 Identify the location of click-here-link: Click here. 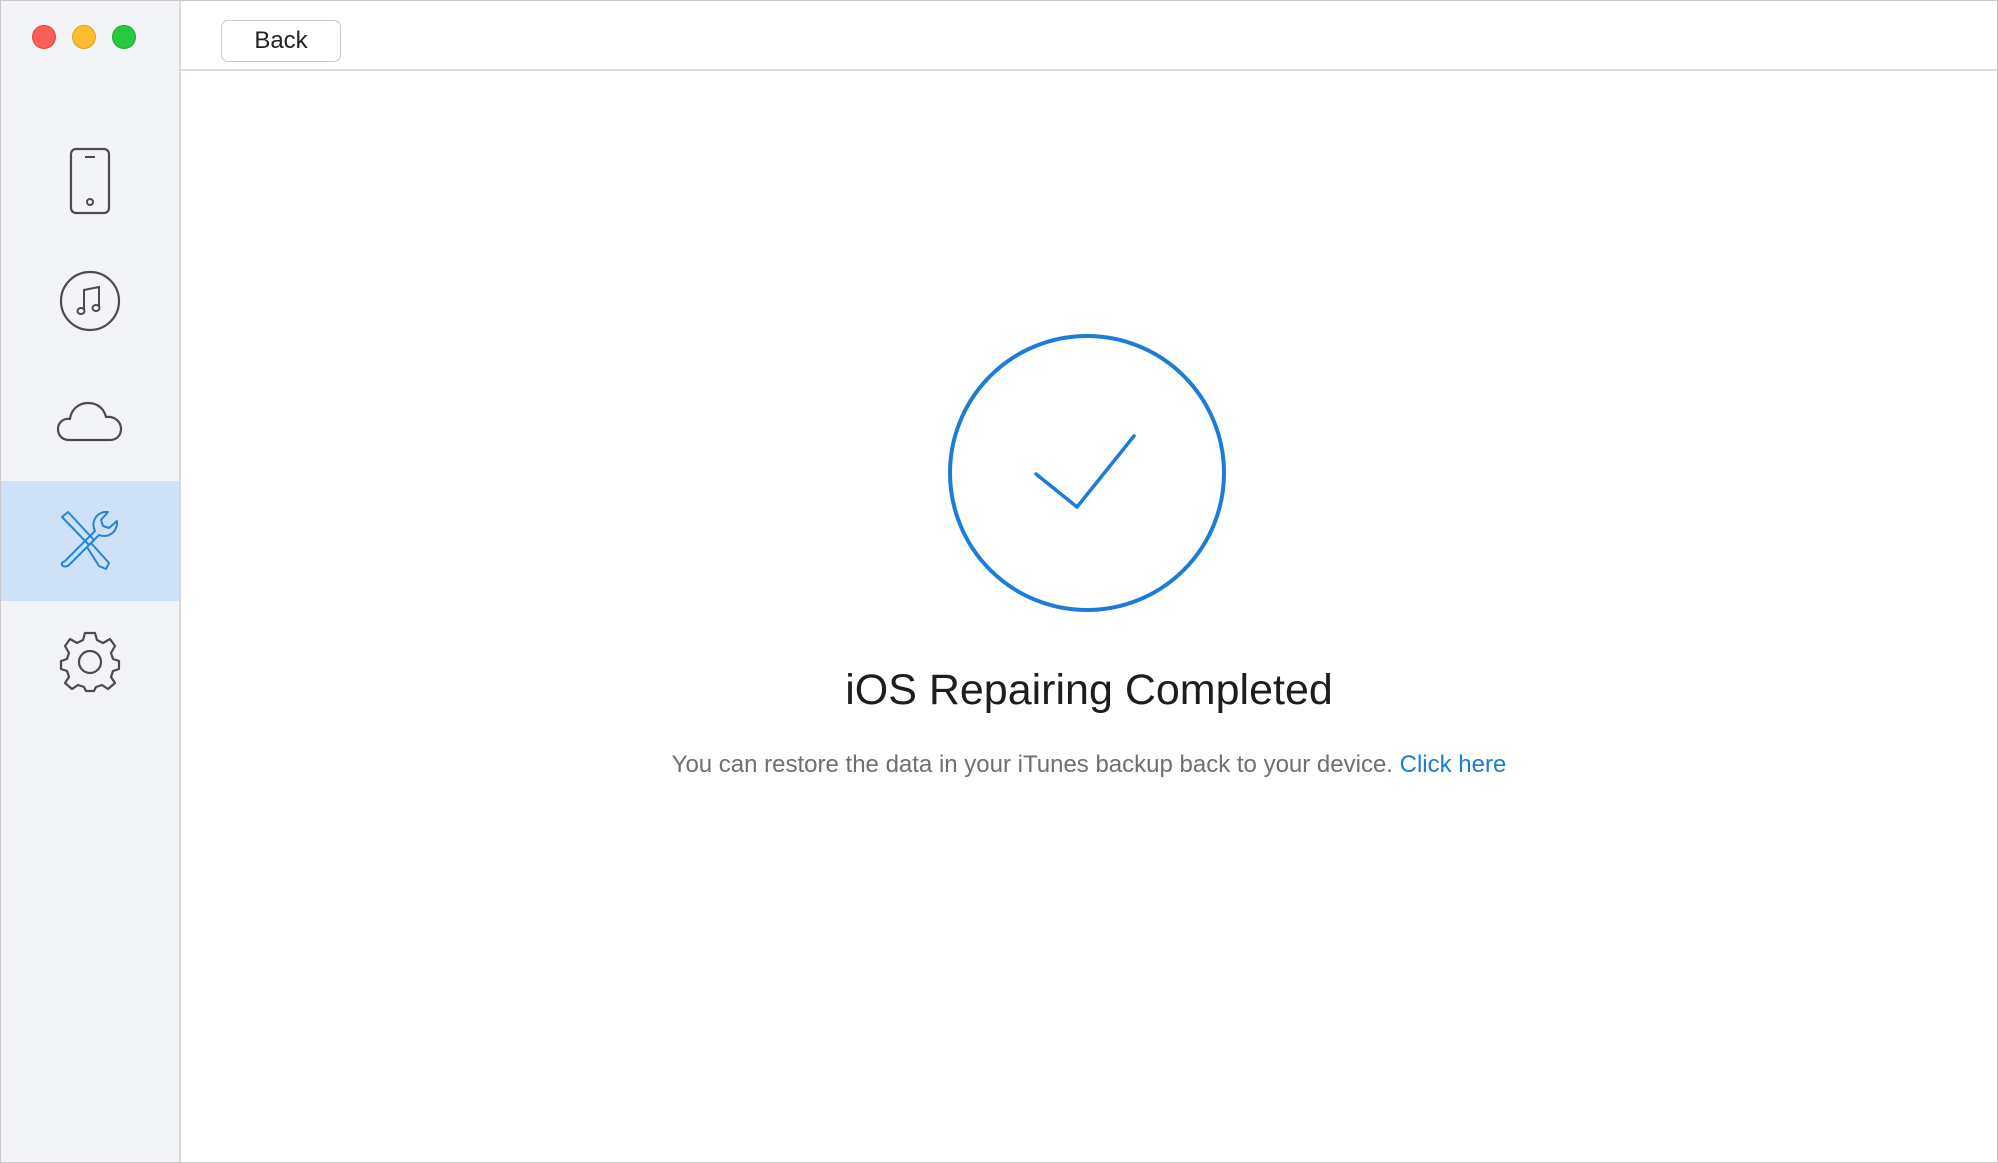
(1453, 764).